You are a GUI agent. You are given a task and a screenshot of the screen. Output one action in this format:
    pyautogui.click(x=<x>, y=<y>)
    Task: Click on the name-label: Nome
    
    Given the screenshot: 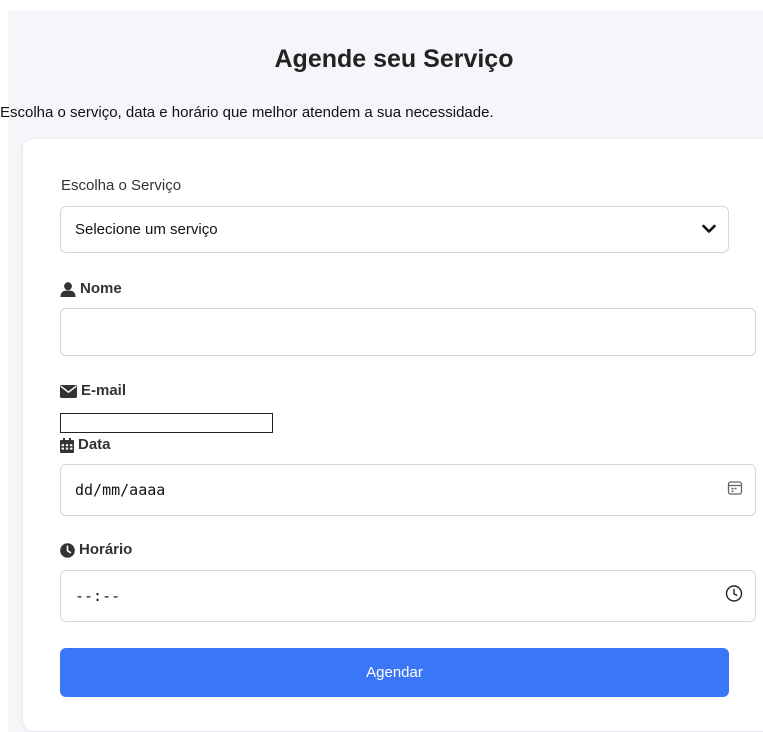 What is the action you would take?
    pyautogui.click(x=91, y=289)
    